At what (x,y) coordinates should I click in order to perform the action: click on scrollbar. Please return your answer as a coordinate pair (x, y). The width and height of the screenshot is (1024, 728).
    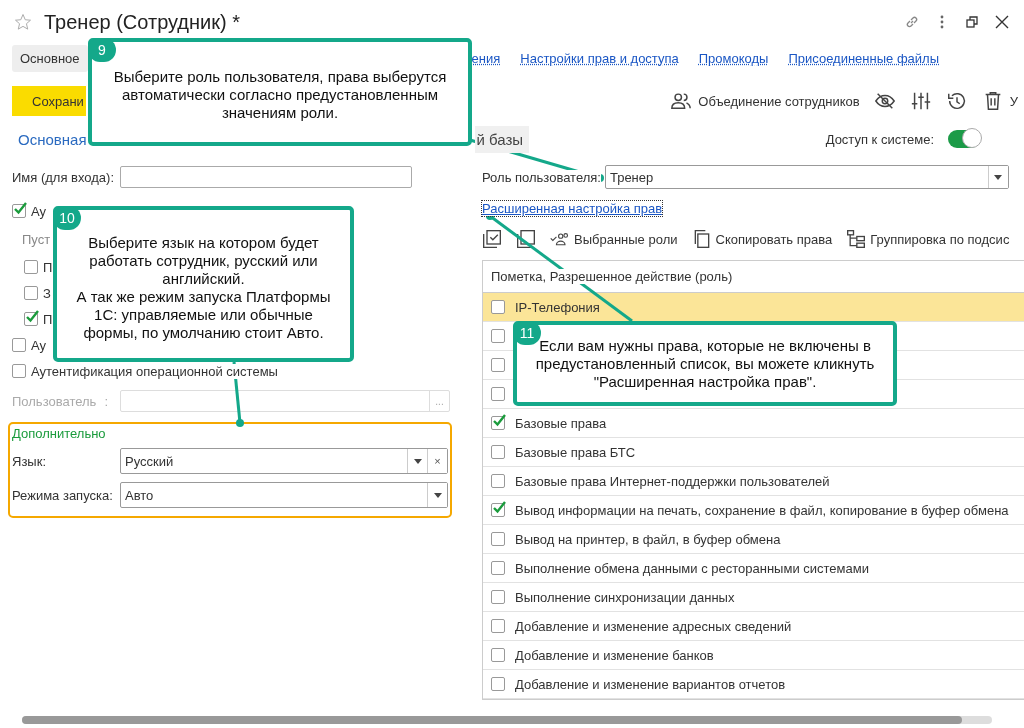
    Looking at the image, I should click on (507, 720).